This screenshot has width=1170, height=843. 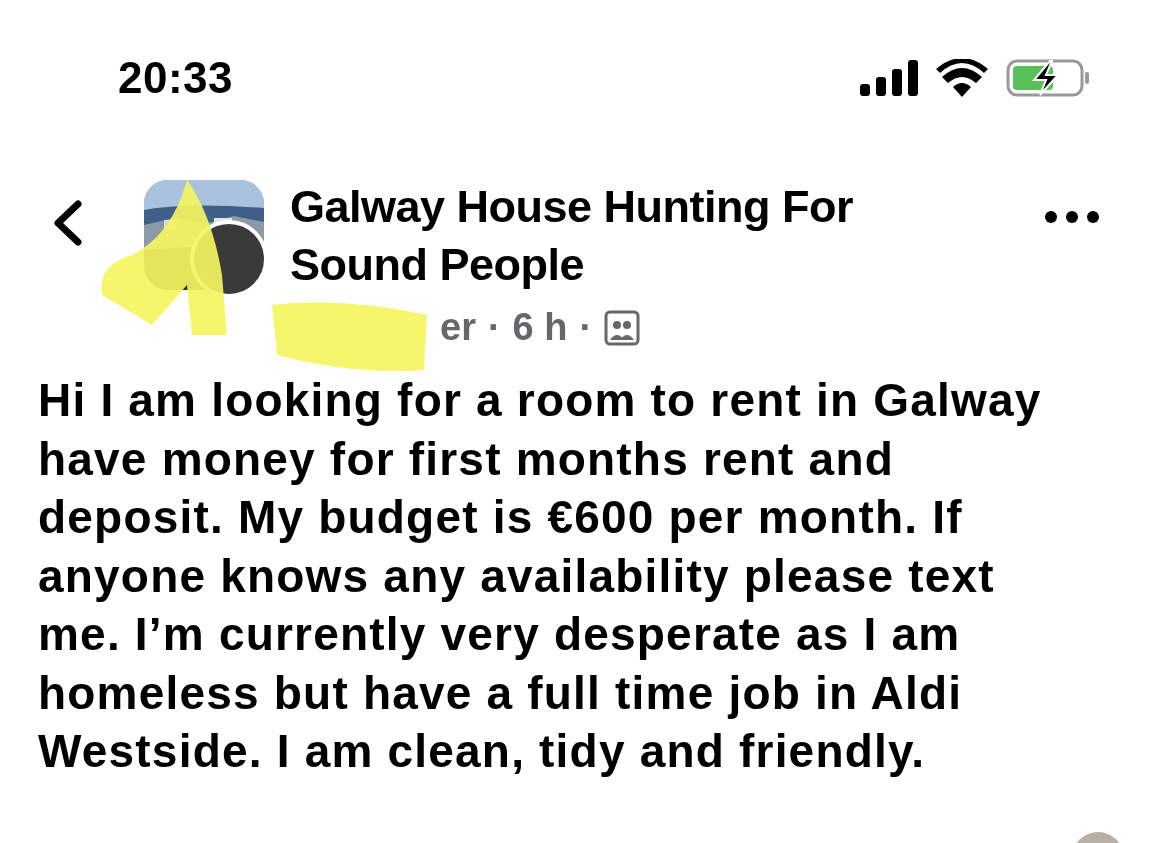 I want to click on post-time: 6 h, so click(x=540, y=327).